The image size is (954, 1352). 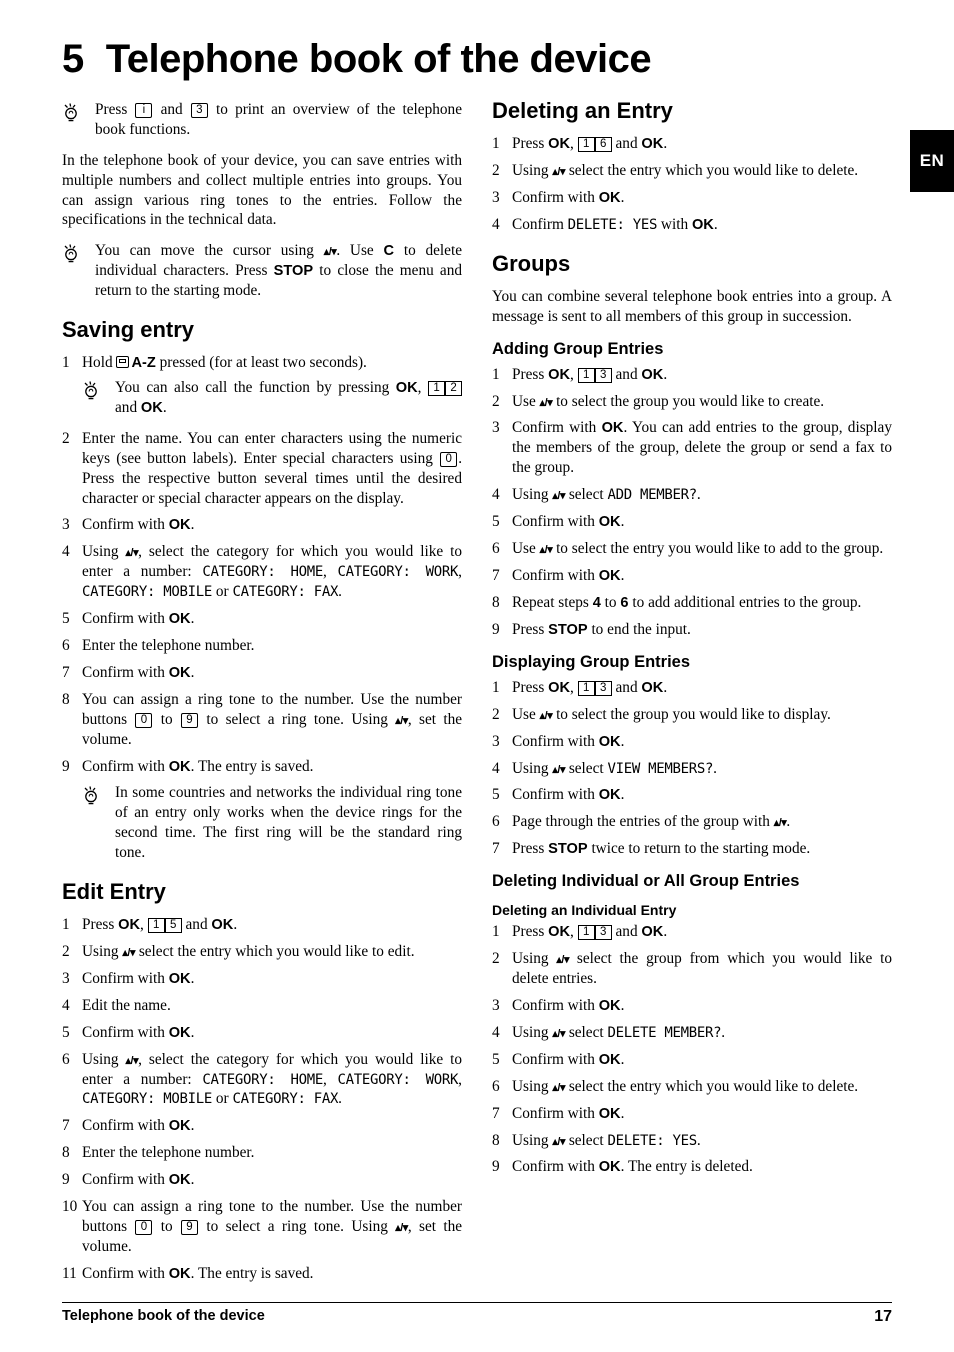 What do you see at coordinates (163, 1316) in the screenshot?
I see `footer-title: Telephone book of the device` at bounding box center [163, 1316].